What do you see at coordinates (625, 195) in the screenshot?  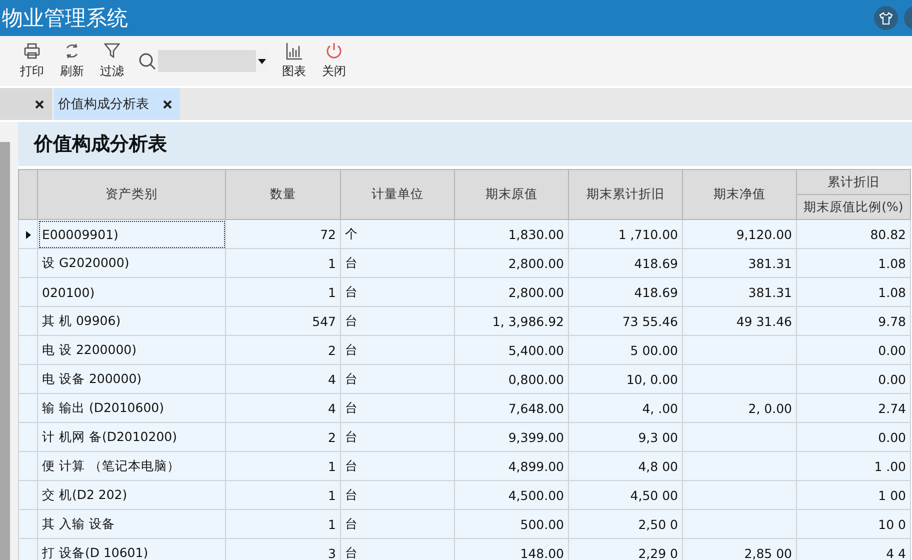 I see `column-header: 期末累计折旧` at bounding box center [625, 195].